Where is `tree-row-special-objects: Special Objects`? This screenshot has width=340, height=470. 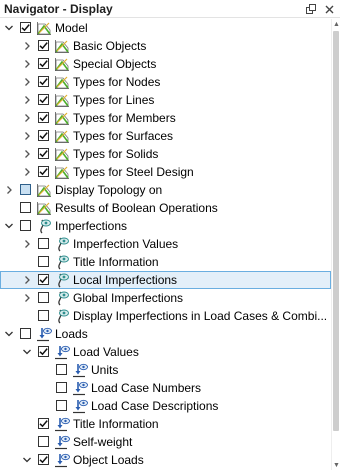
tree-row-special-objects: Special Objects is located at coordinates (165, 64).